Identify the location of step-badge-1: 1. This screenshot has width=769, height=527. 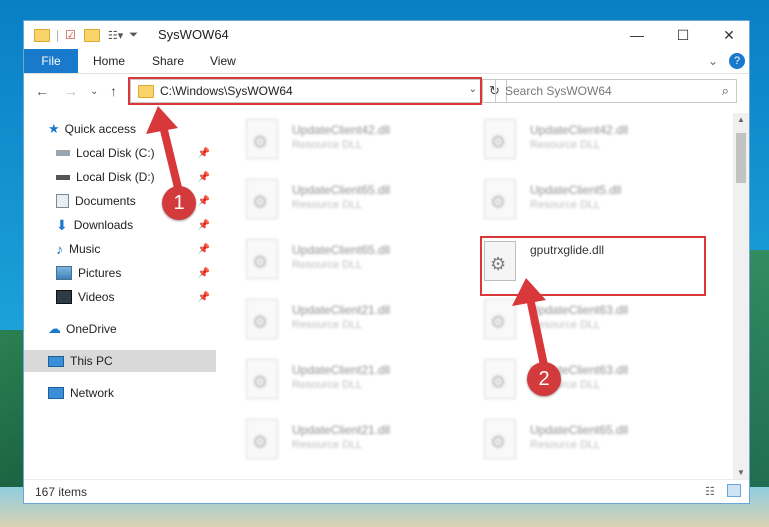
(179, 203).